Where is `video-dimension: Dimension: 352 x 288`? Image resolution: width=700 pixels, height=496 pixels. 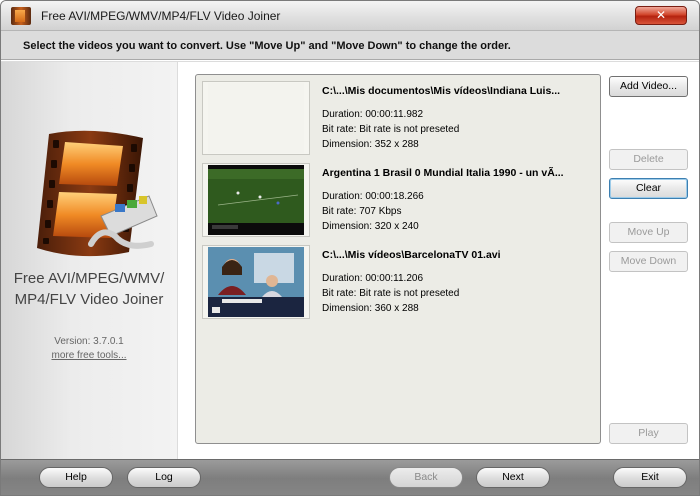
video-dimension: Dimension: 352 x 288 is located at coordinates (370, 144).